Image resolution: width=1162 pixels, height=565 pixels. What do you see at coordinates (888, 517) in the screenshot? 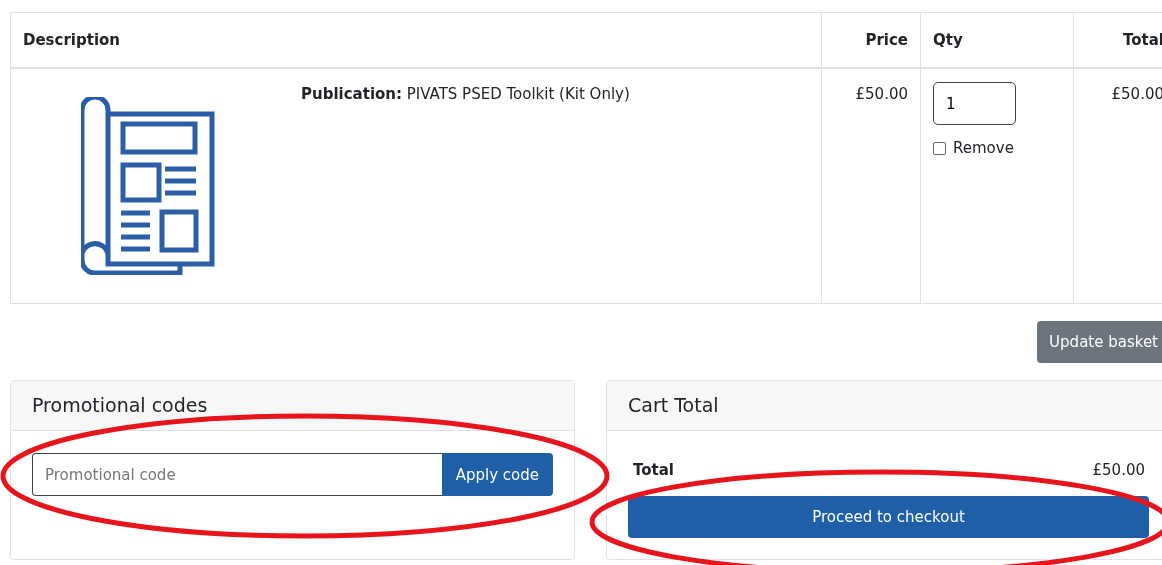
I see `checkout-button: Proceed to checkout` at bounding box center [888, 517].